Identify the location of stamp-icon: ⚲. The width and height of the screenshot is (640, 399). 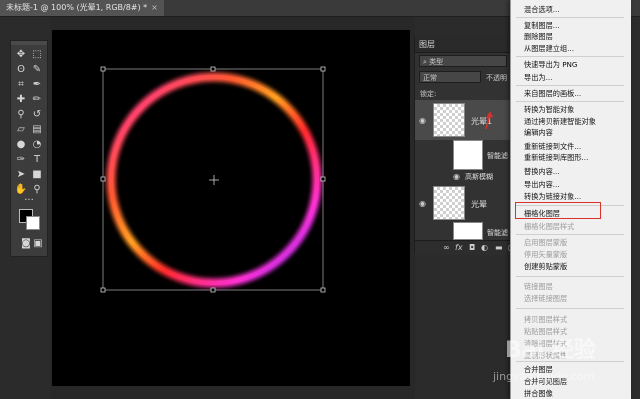
(21, 114).